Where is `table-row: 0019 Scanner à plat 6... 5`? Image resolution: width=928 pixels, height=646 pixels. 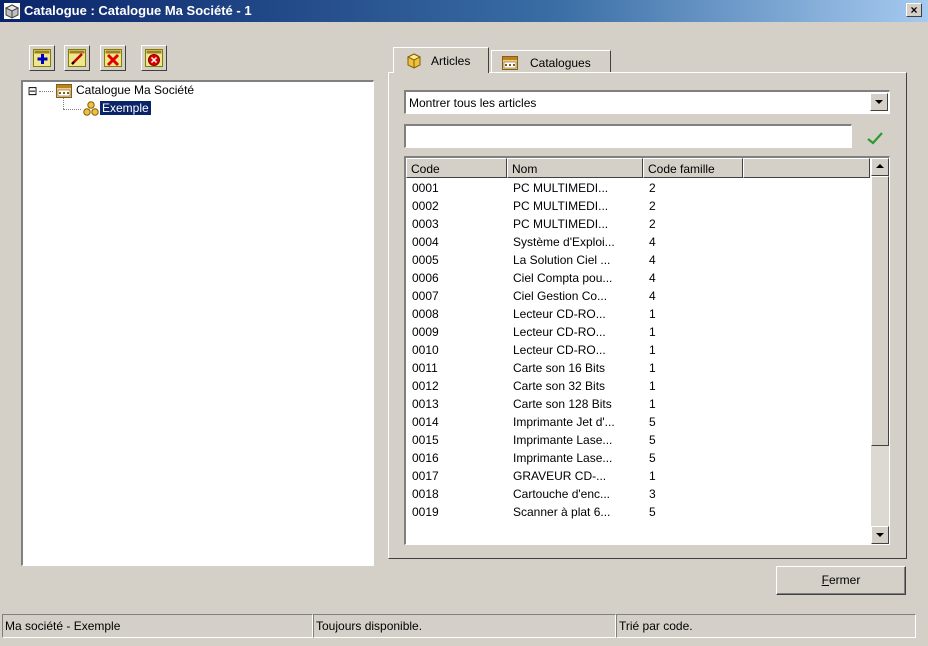
table-row: 0019 Scanner à plat 6... 5 is located at coordinates (638, 512).